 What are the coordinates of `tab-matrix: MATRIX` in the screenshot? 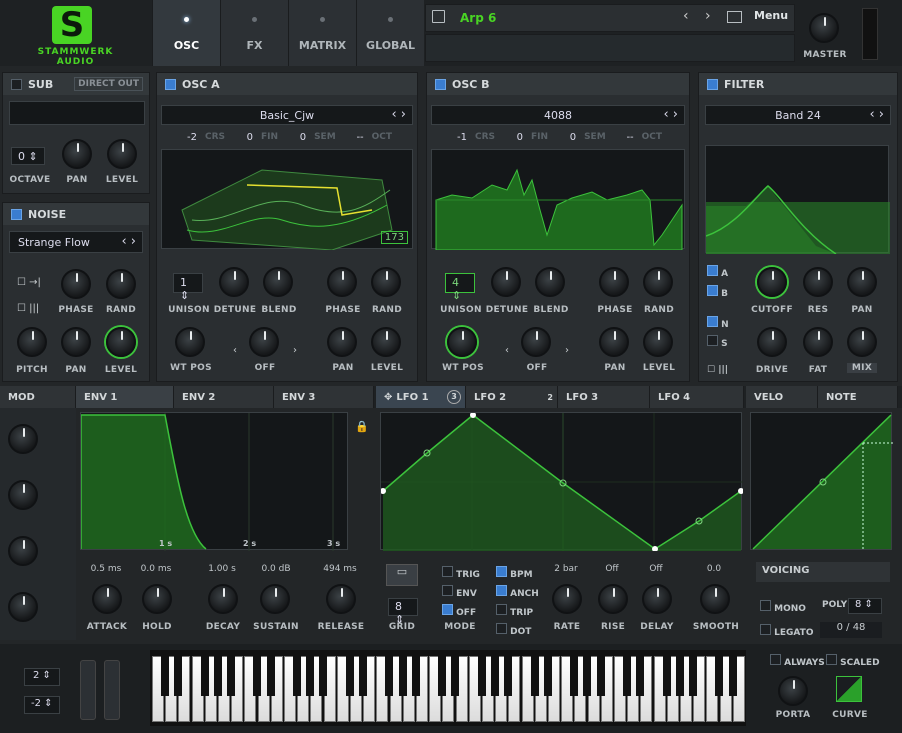 It's located at (322, 33).